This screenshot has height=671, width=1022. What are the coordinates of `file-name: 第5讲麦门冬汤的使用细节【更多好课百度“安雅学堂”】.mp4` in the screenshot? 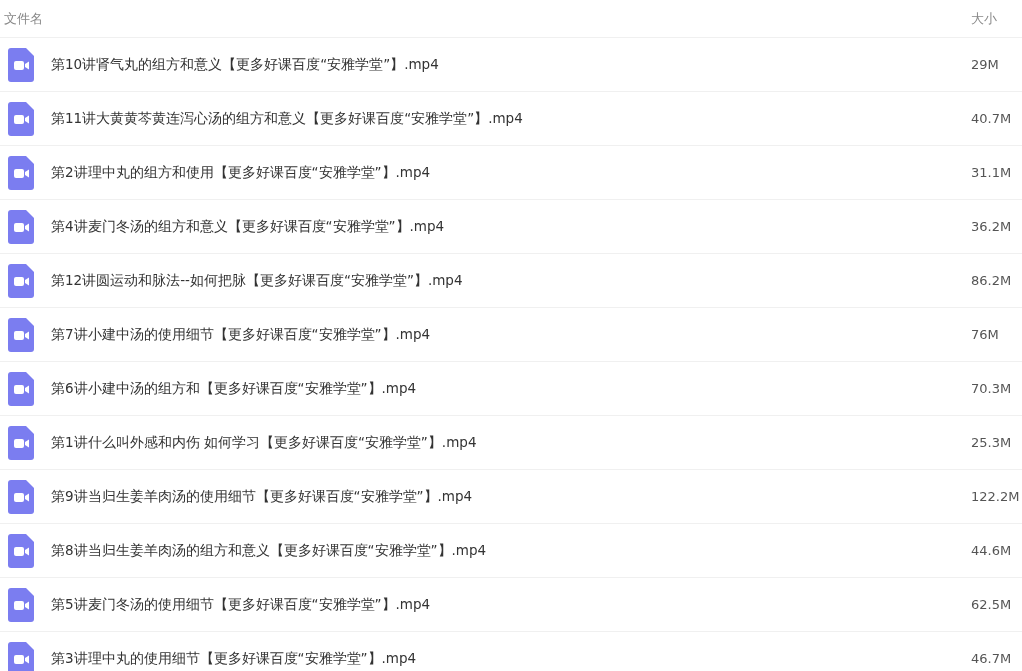 It's located at (511, 604).